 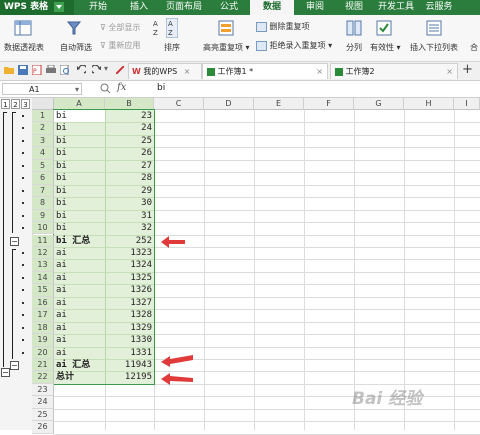 I want to click on row-header: 5, so click(x=43, y=166).